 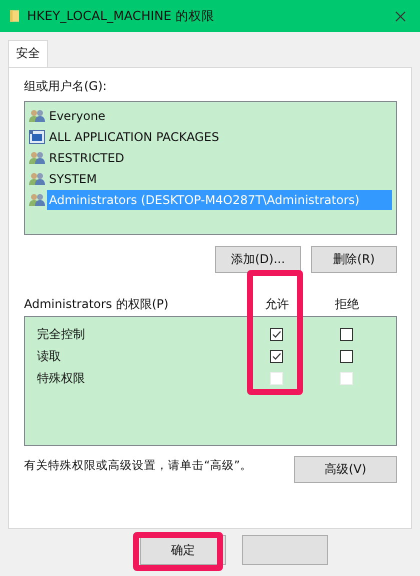 I want to click on group-list-label: 组或用户名(G):, so click(x=66, y=86).